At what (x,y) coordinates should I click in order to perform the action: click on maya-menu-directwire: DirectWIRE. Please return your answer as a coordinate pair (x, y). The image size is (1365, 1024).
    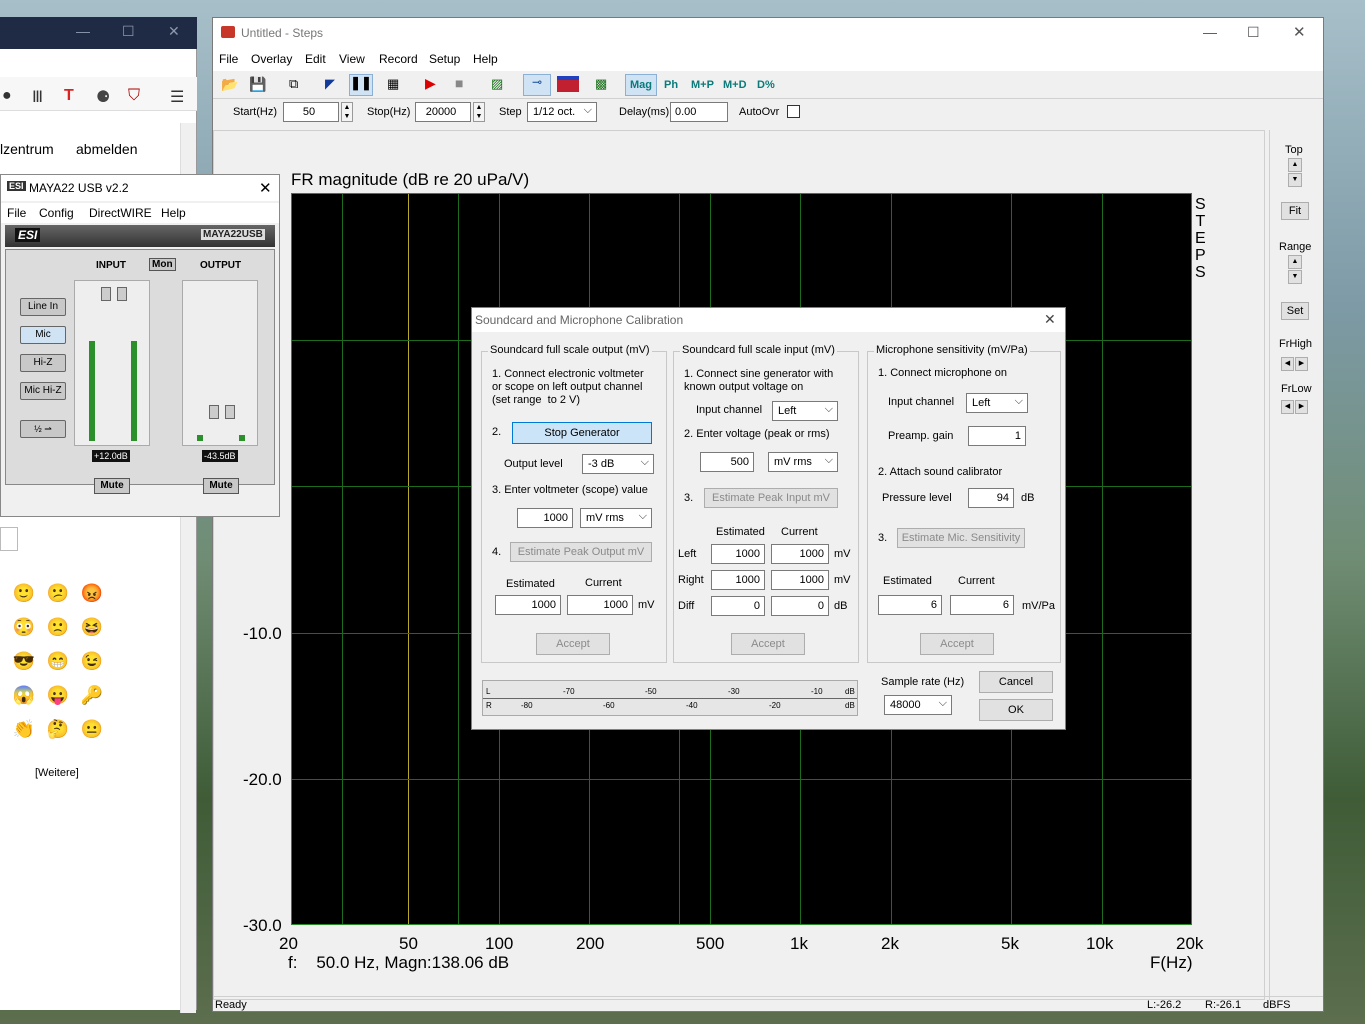
    Looking at the image, I should click on (120, 213).